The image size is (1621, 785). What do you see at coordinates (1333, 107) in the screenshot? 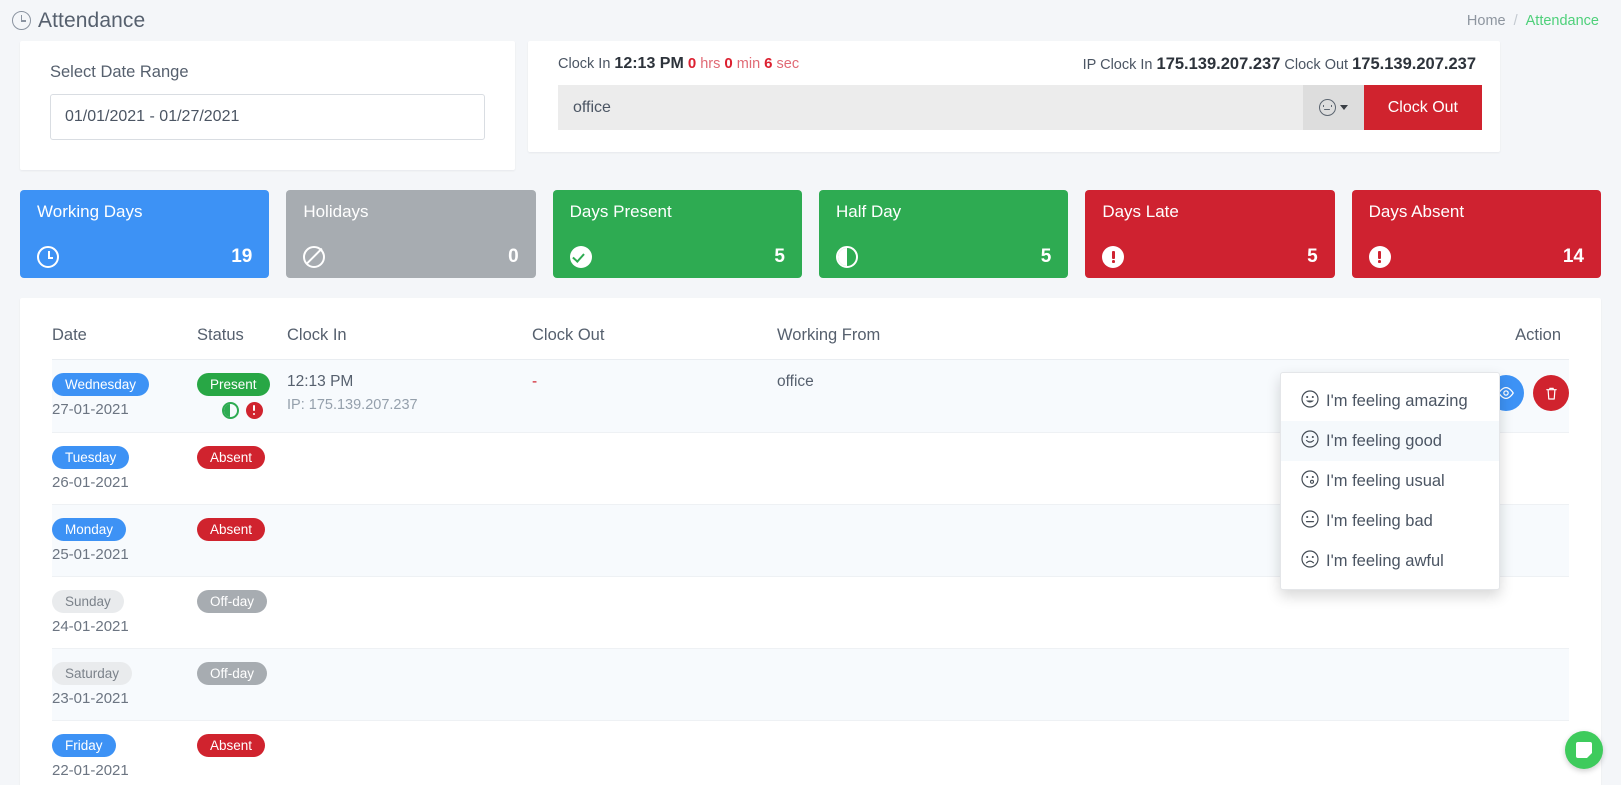
I see `mood-dropdown-button` at bounding box center [1333, 107].